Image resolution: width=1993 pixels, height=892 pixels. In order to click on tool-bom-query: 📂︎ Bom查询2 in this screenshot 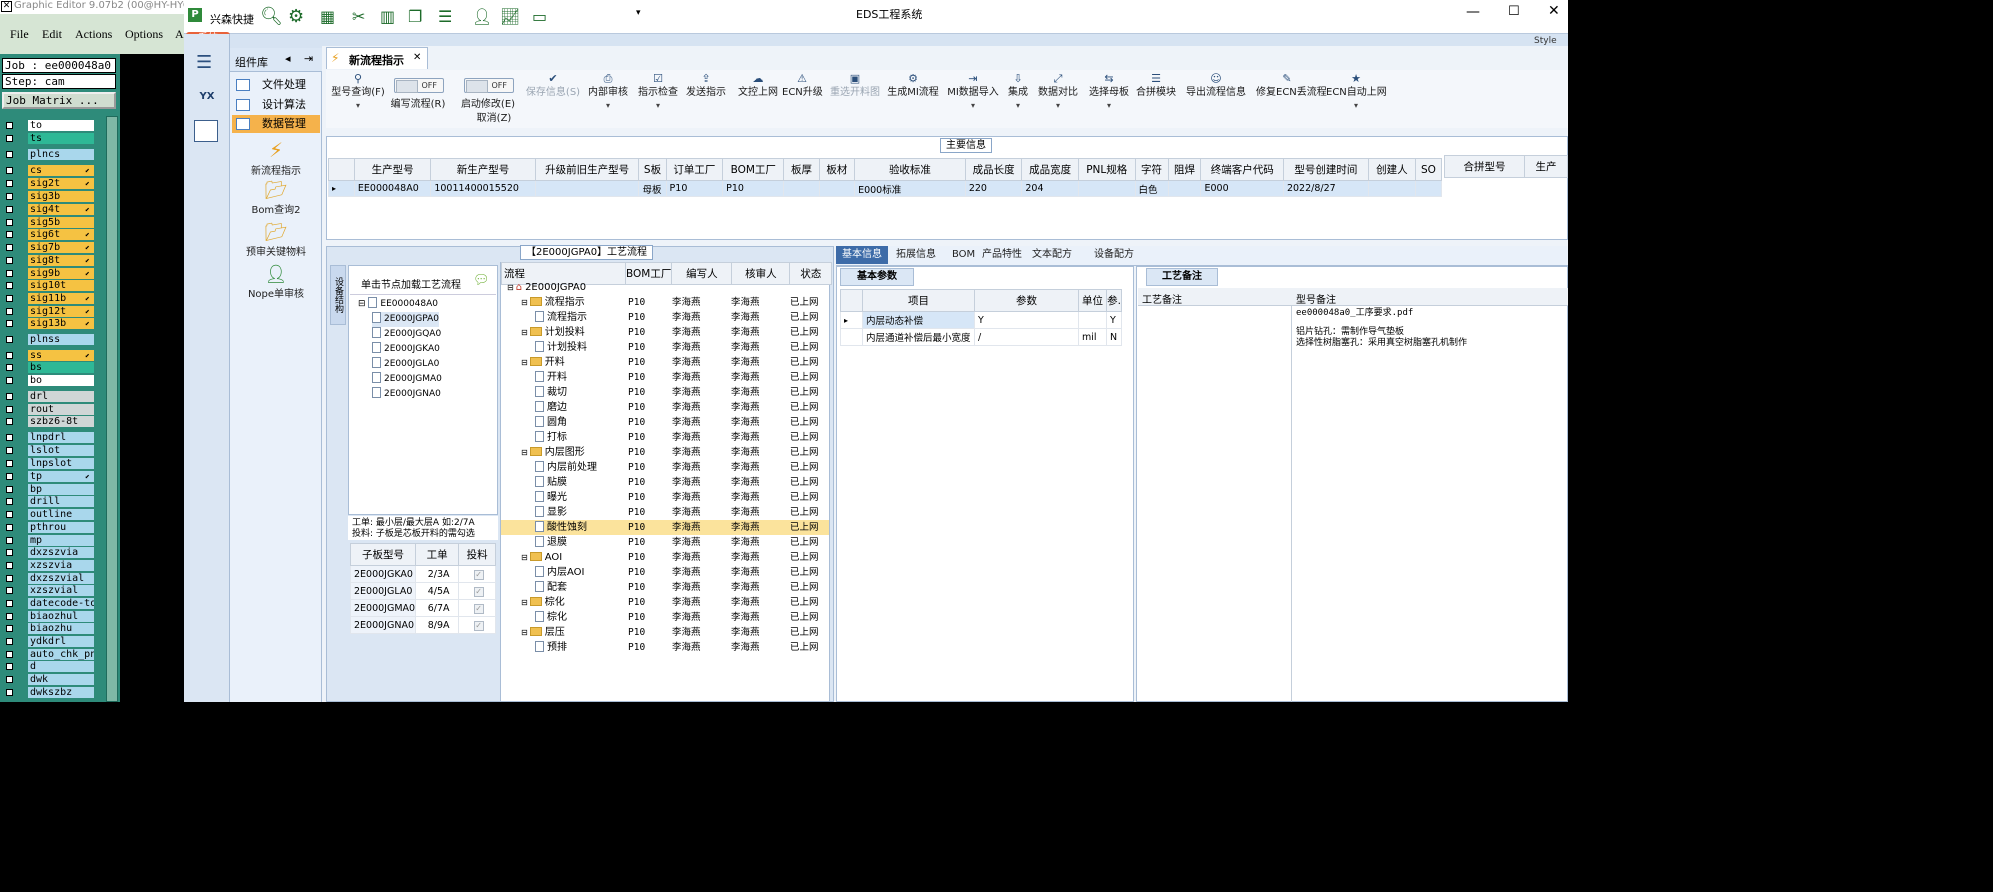, I will do `click(276, 198)`.